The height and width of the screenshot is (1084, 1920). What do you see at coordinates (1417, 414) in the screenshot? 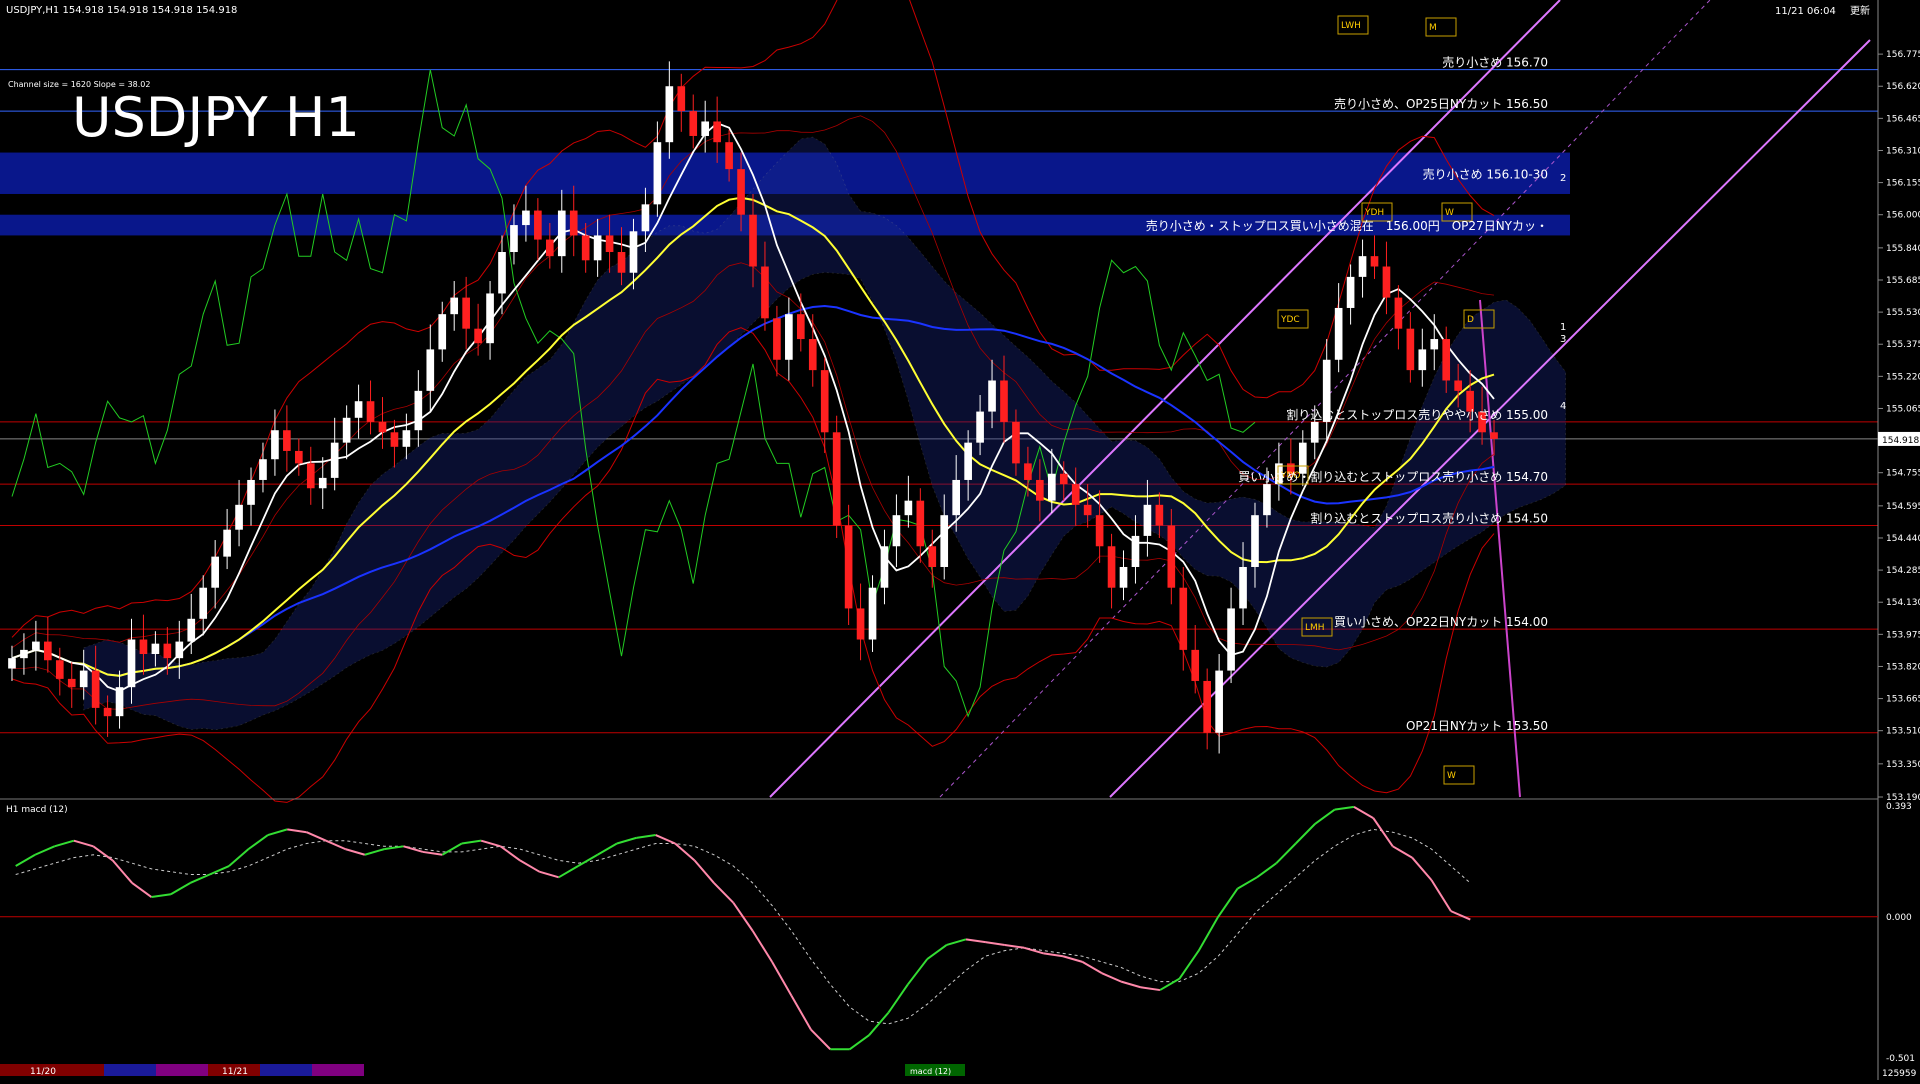
I see `price-line-label-2: 割り込むとストップロス売りやや小さめ 155.00` at bounding box center [1417, 414].